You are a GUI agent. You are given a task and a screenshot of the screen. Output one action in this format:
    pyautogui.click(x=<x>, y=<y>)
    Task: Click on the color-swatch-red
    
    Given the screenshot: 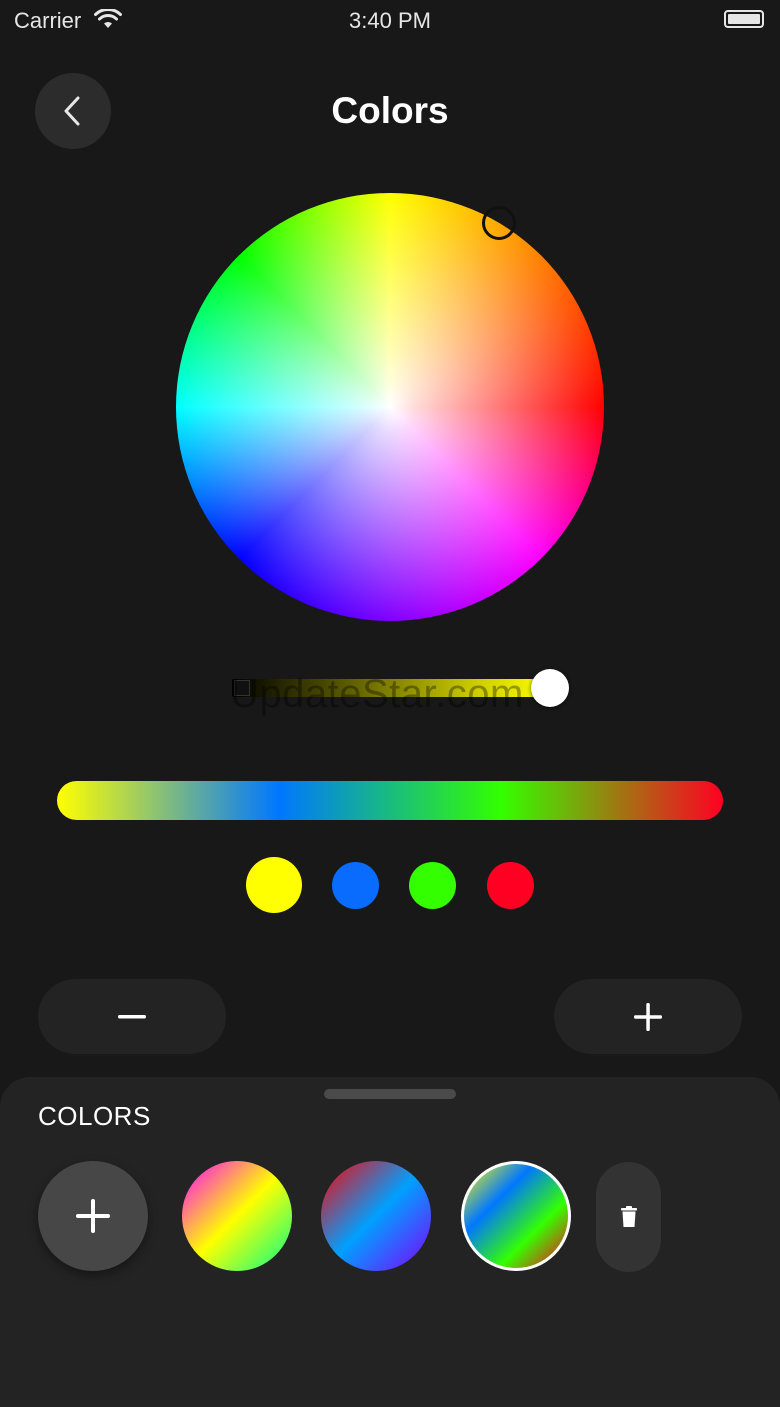 What is the action you would take?
    pyautogui.click(x=510, y=885)
    